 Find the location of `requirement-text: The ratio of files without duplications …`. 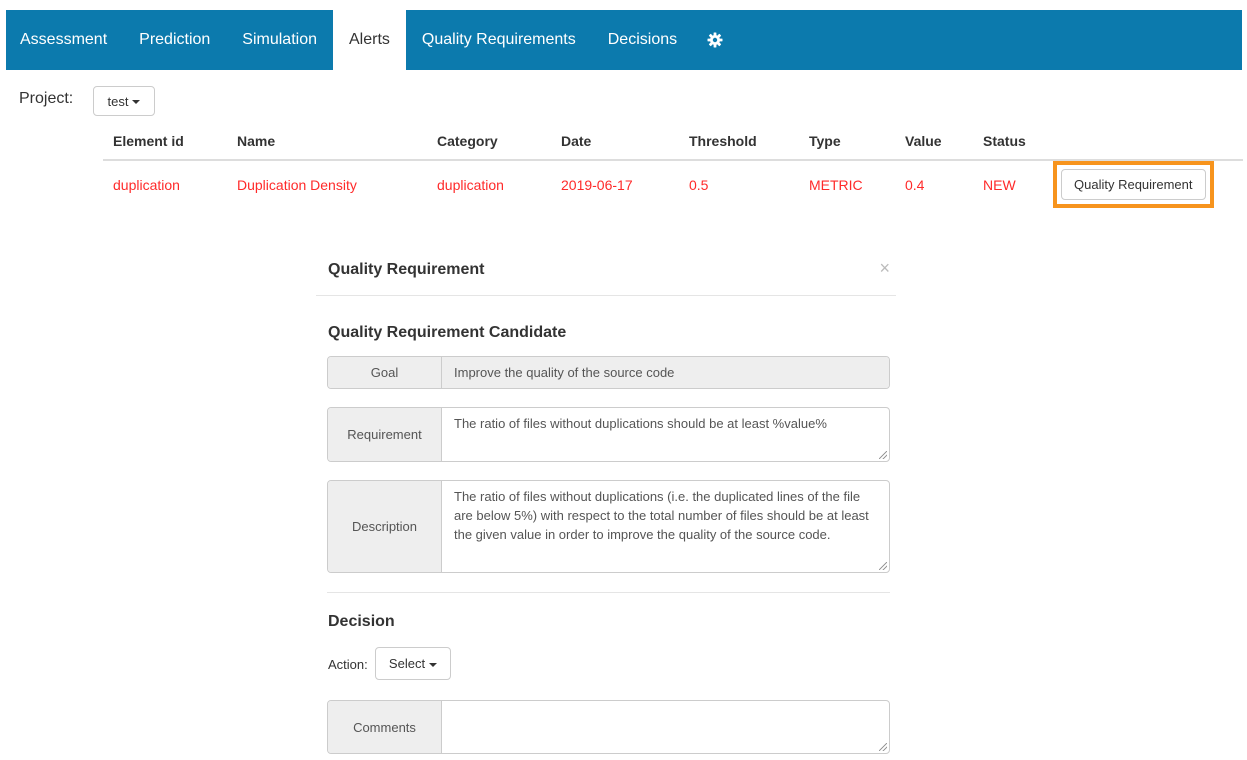

requirement-text: The ratio of files without duplications … is located at coordinates (640, 423).